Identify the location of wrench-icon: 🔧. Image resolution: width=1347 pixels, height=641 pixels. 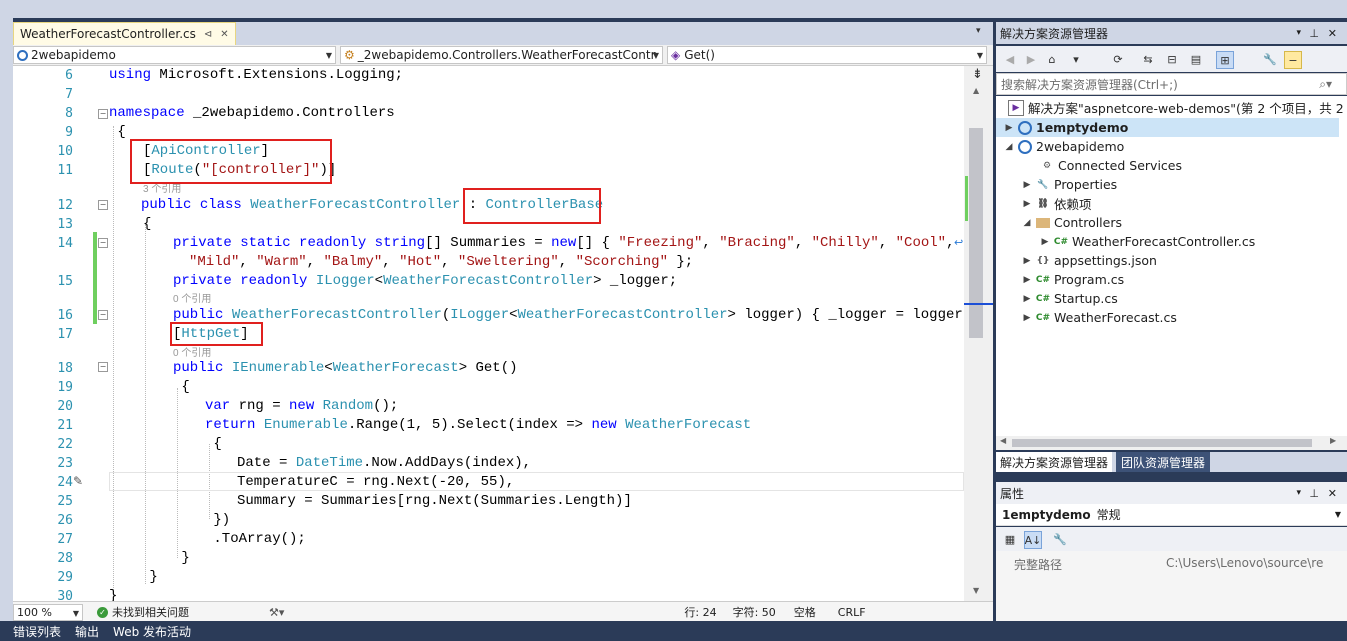
(1043, 184).